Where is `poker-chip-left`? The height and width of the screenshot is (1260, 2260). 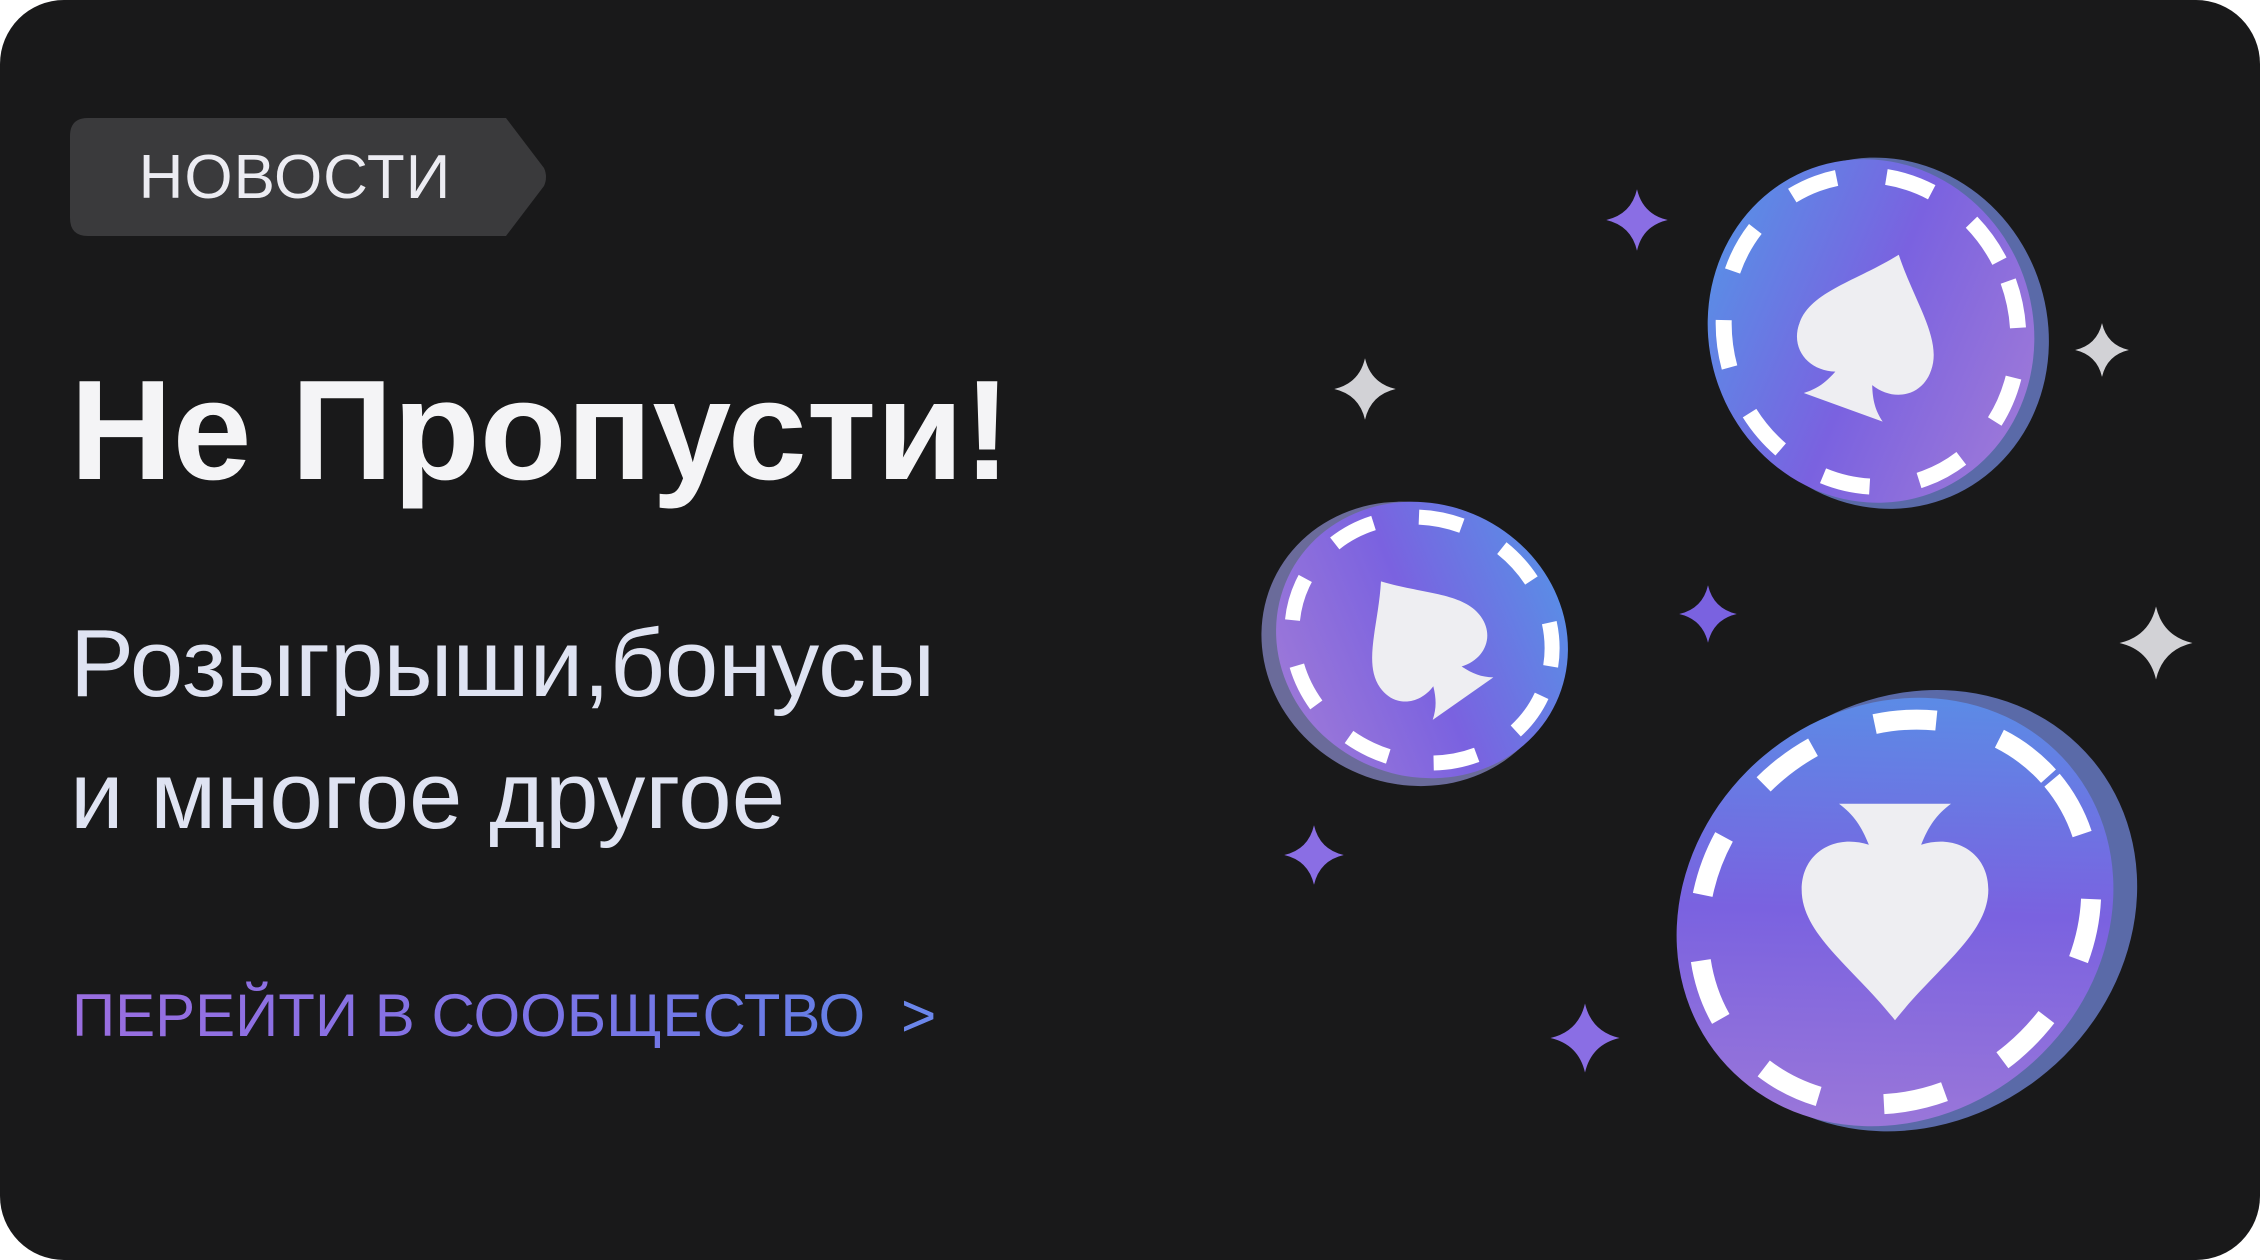
poker-chip-left is located at coordinates (1414, 644).